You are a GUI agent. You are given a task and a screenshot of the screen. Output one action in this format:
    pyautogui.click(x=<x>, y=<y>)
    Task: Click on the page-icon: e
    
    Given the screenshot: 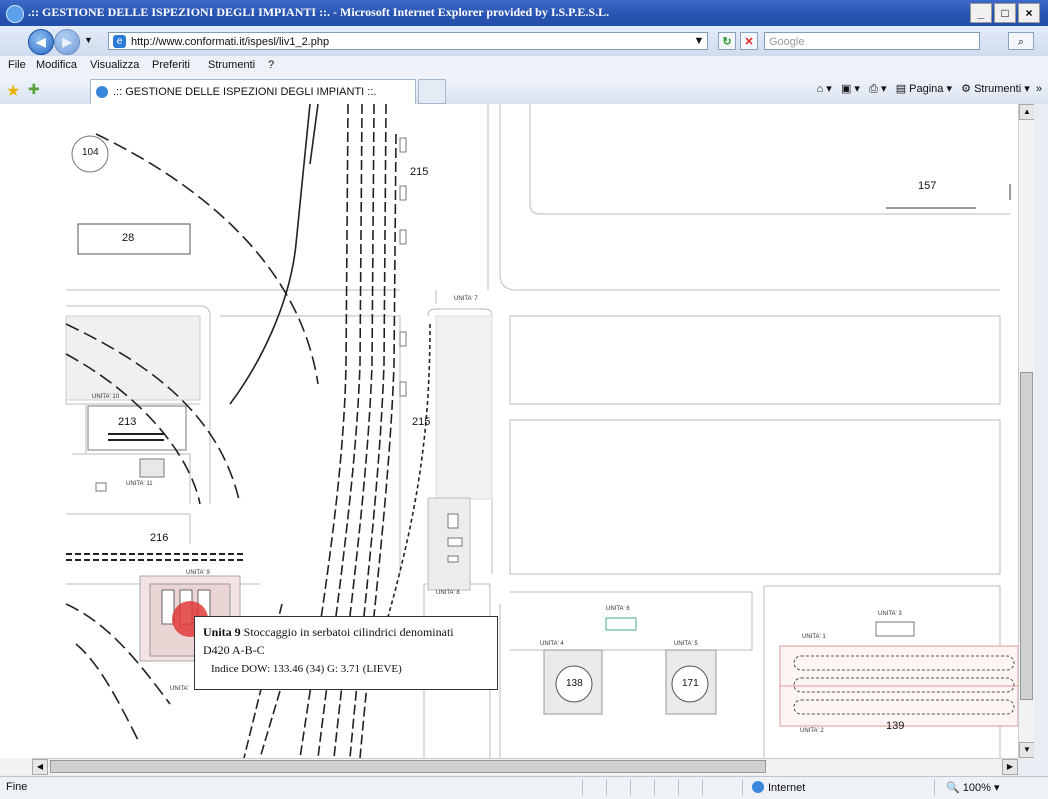 What is the action you would take?
    pyautogui.click(x=119, y=41)
    